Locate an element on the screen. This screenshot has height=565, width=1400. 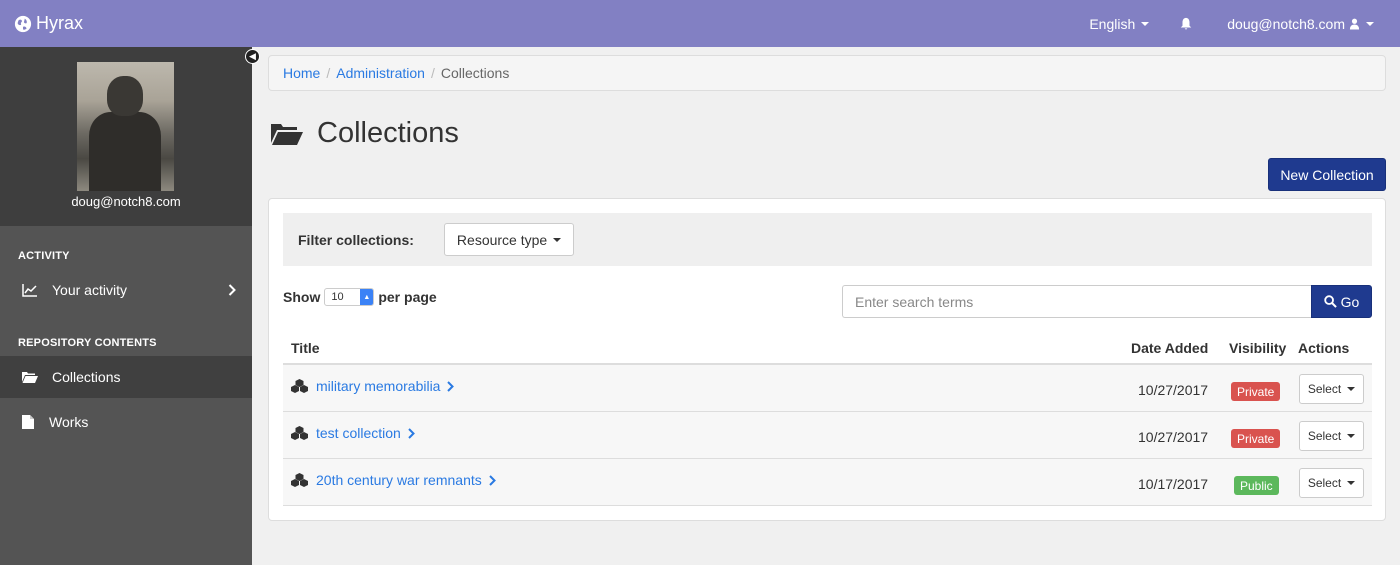
search-icon is located at coordinates (1330, 301).